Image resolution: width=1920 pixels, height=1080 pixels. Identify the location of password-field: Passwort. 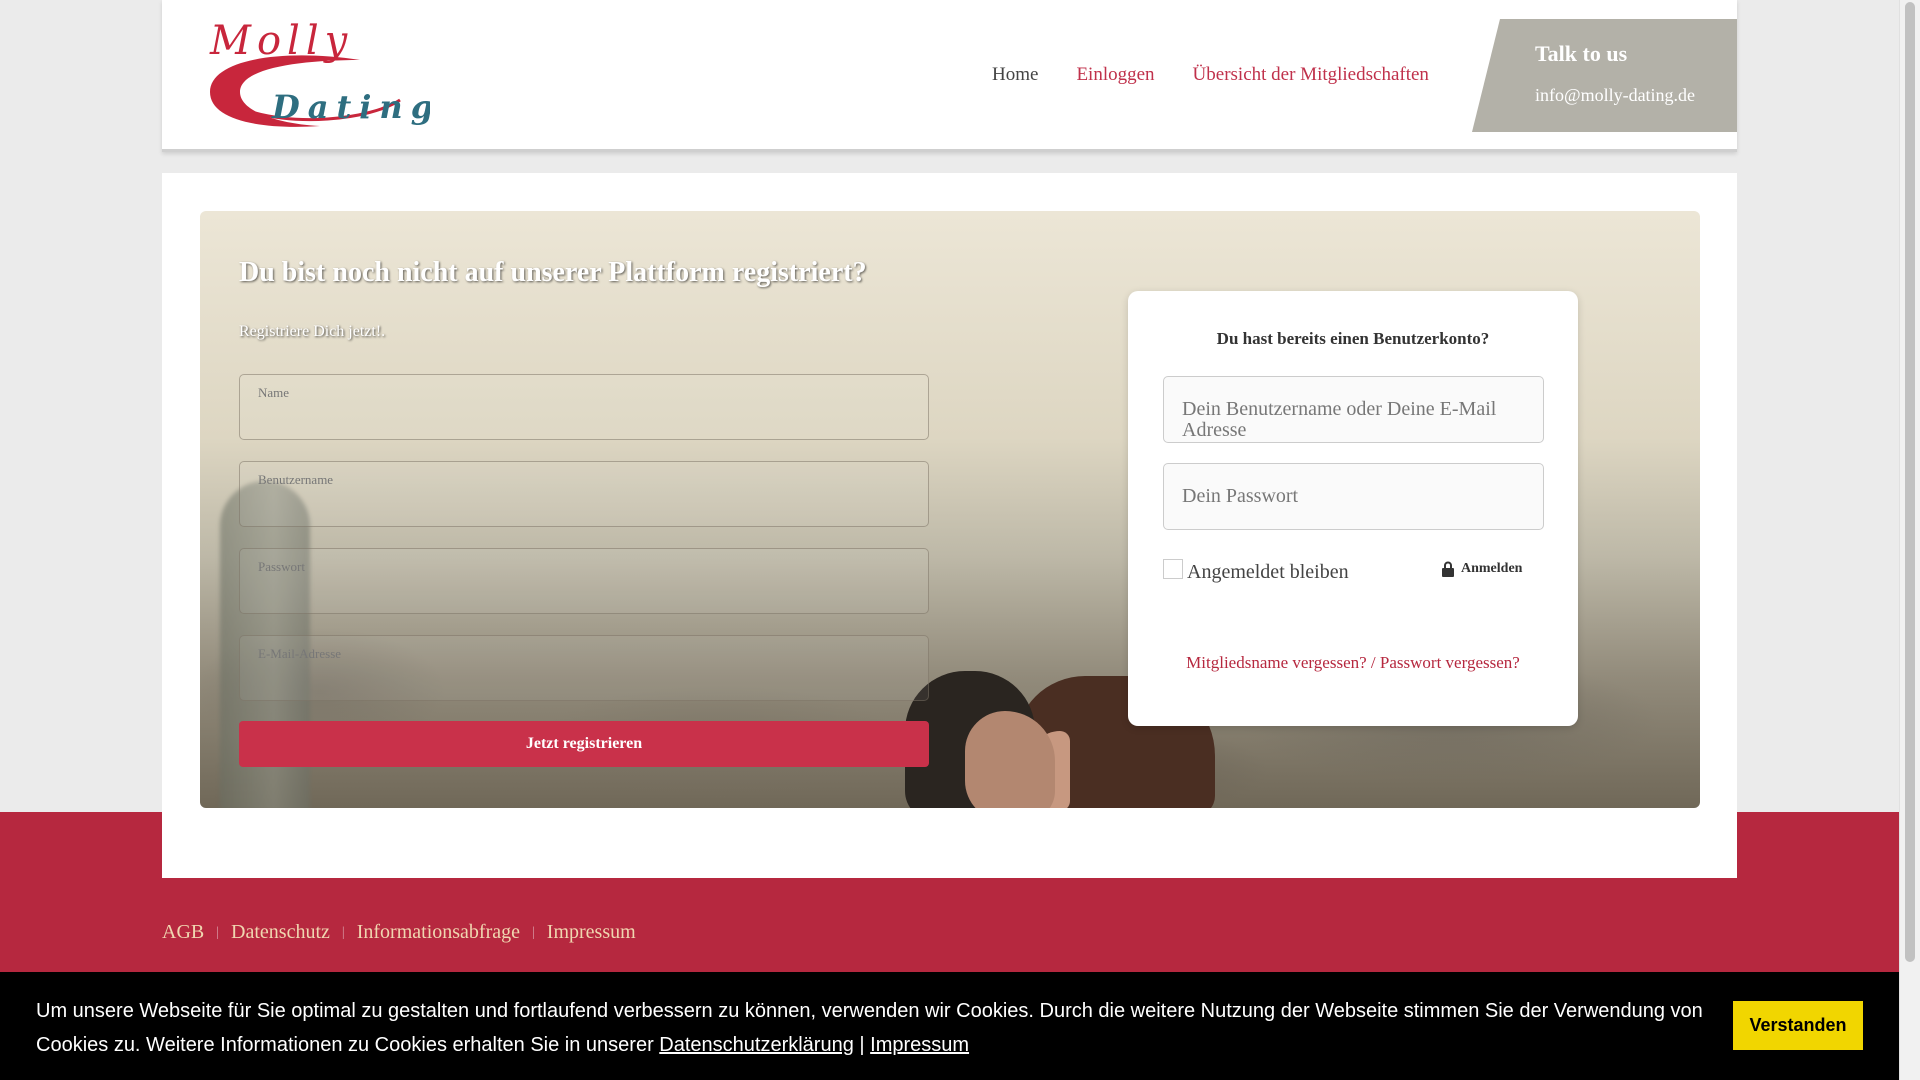
(584, 581).